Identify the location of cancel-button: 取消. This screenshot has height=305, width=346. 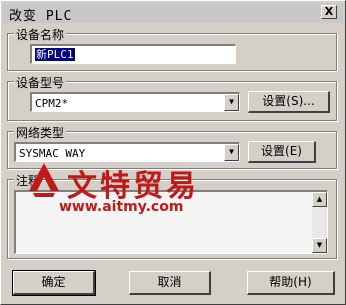
(170, 283).